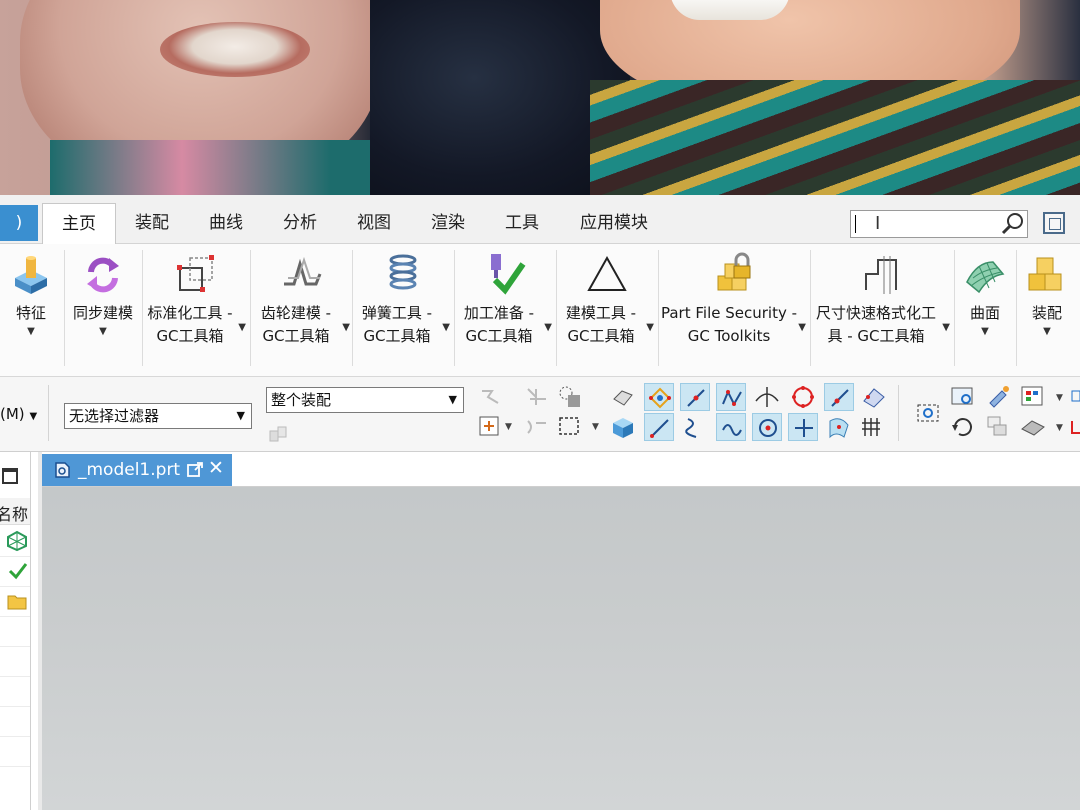  I want to click on menu-label: (M), so click(12, 414).